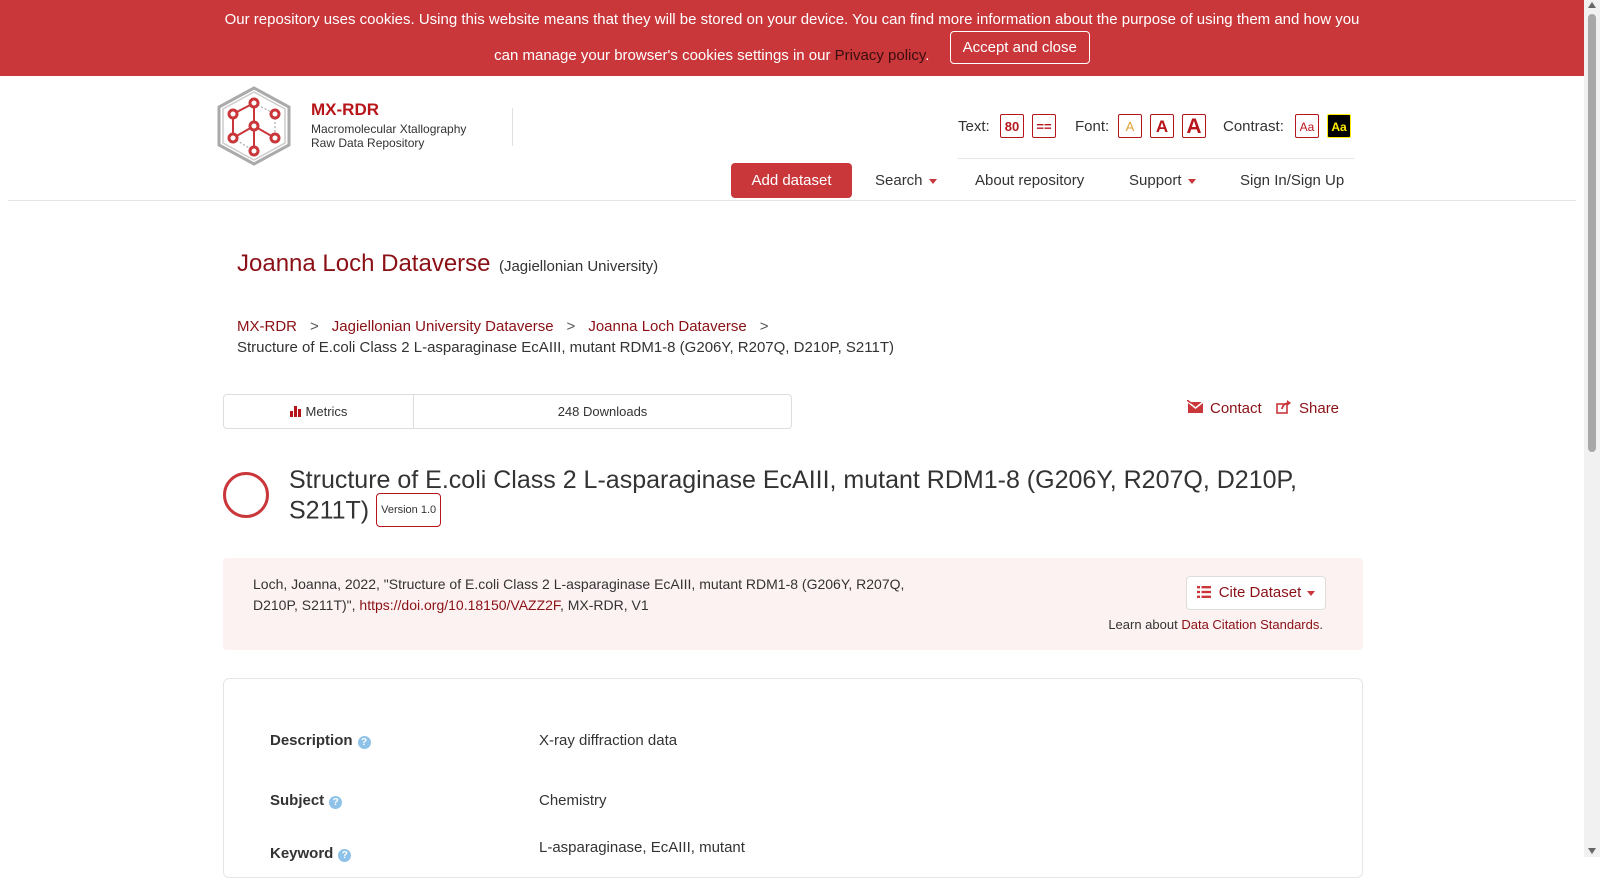  Describe the element at coordinates (364, 263) in the screenshot. I see `dataverse-name: Joanna Loch Dataverse` at that location.